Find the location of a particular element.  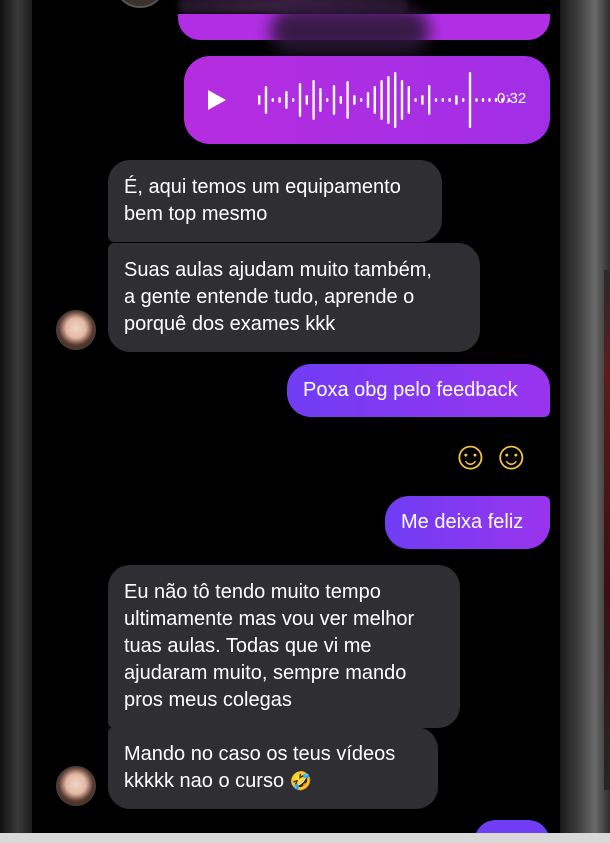

voice-message-bubble: 0:32 is located at coordinates (367, 100).